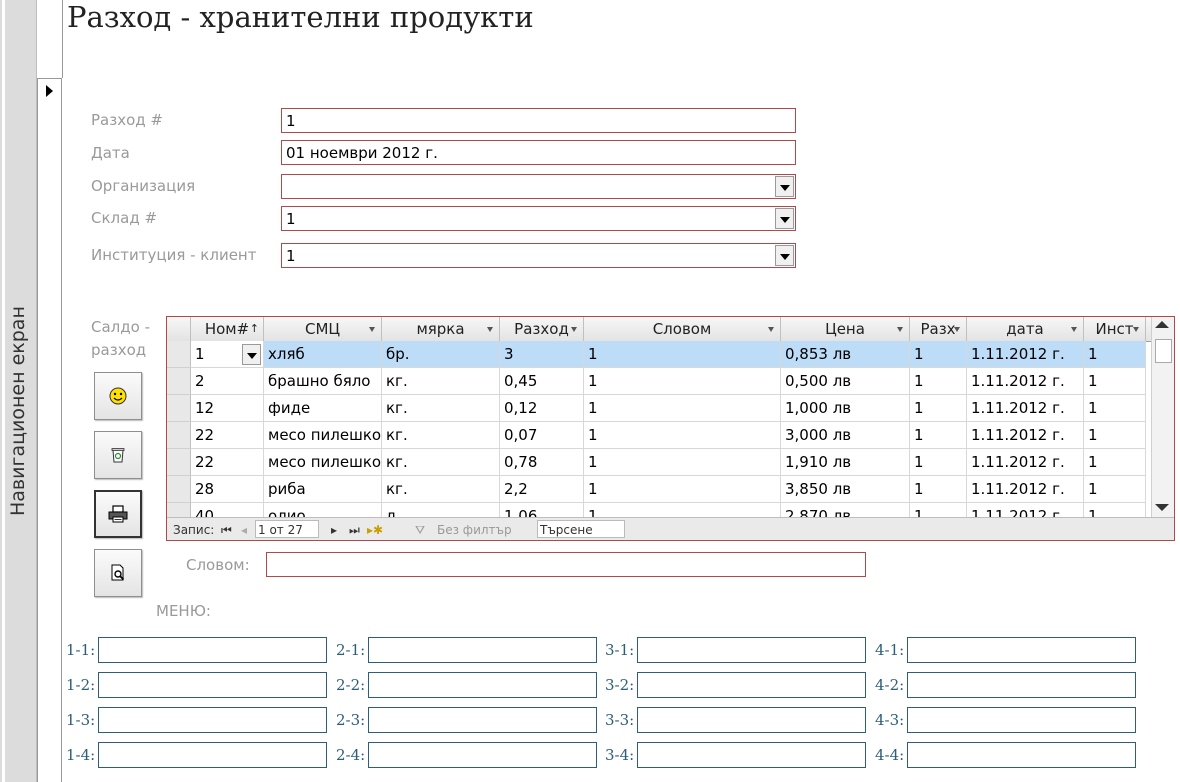  I want to click on datasheet-vertical-scrollbar, so click(1162, 417).